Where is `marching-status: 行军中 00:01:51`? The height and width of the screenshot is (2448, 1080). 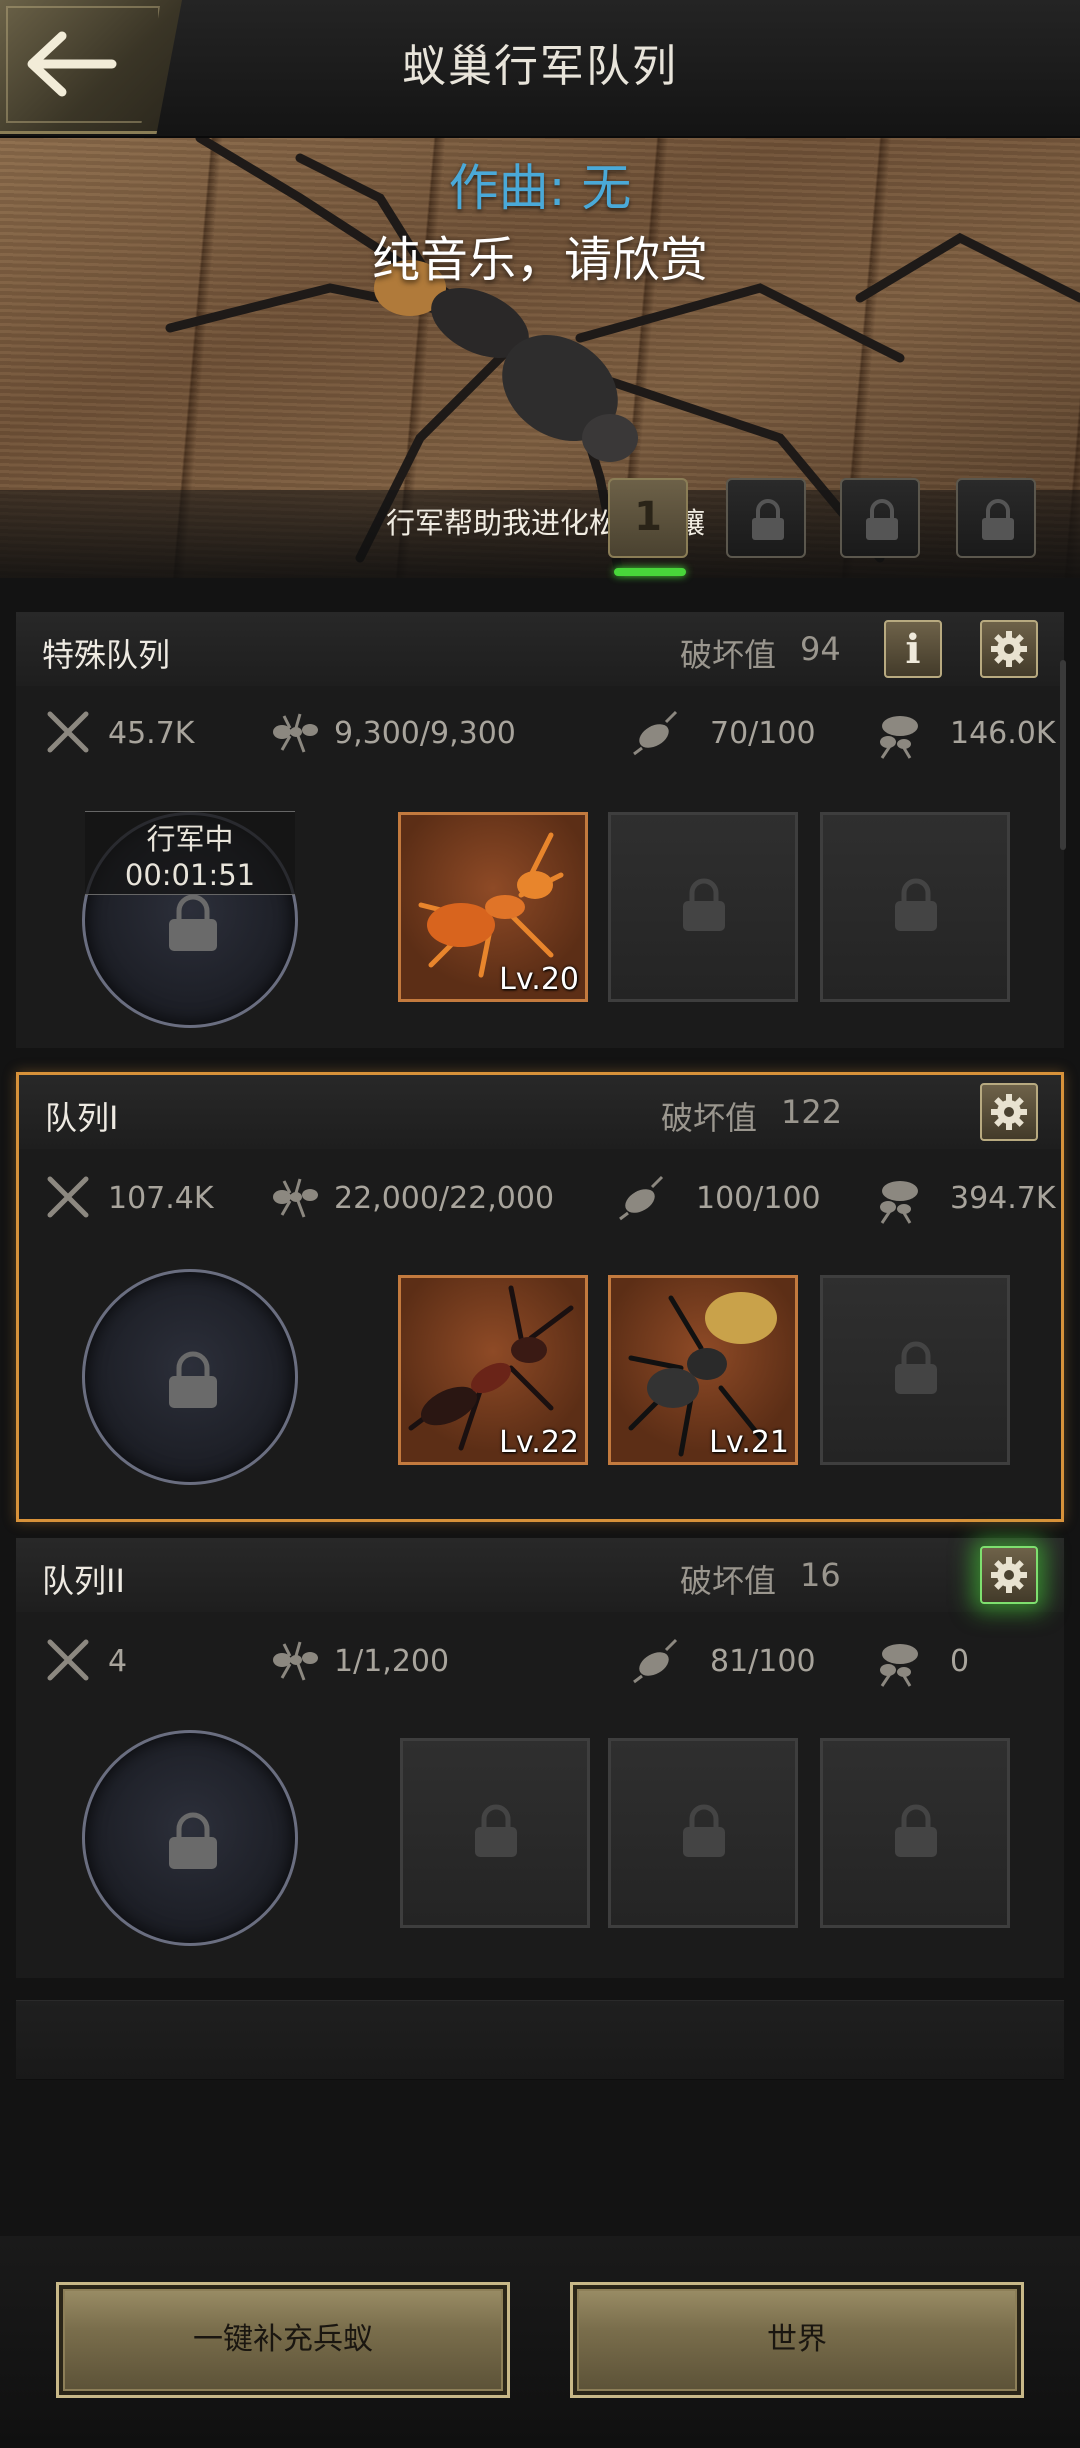 marching-status: 行军中 00:01:51 is located at coordinates (190, 853).